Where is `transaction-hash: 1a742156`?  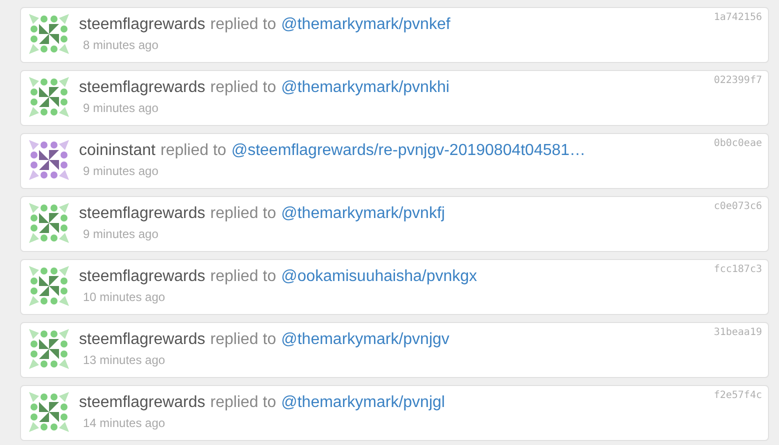
transaction-hash: 1a742156 is located at coordinates (738, 17).